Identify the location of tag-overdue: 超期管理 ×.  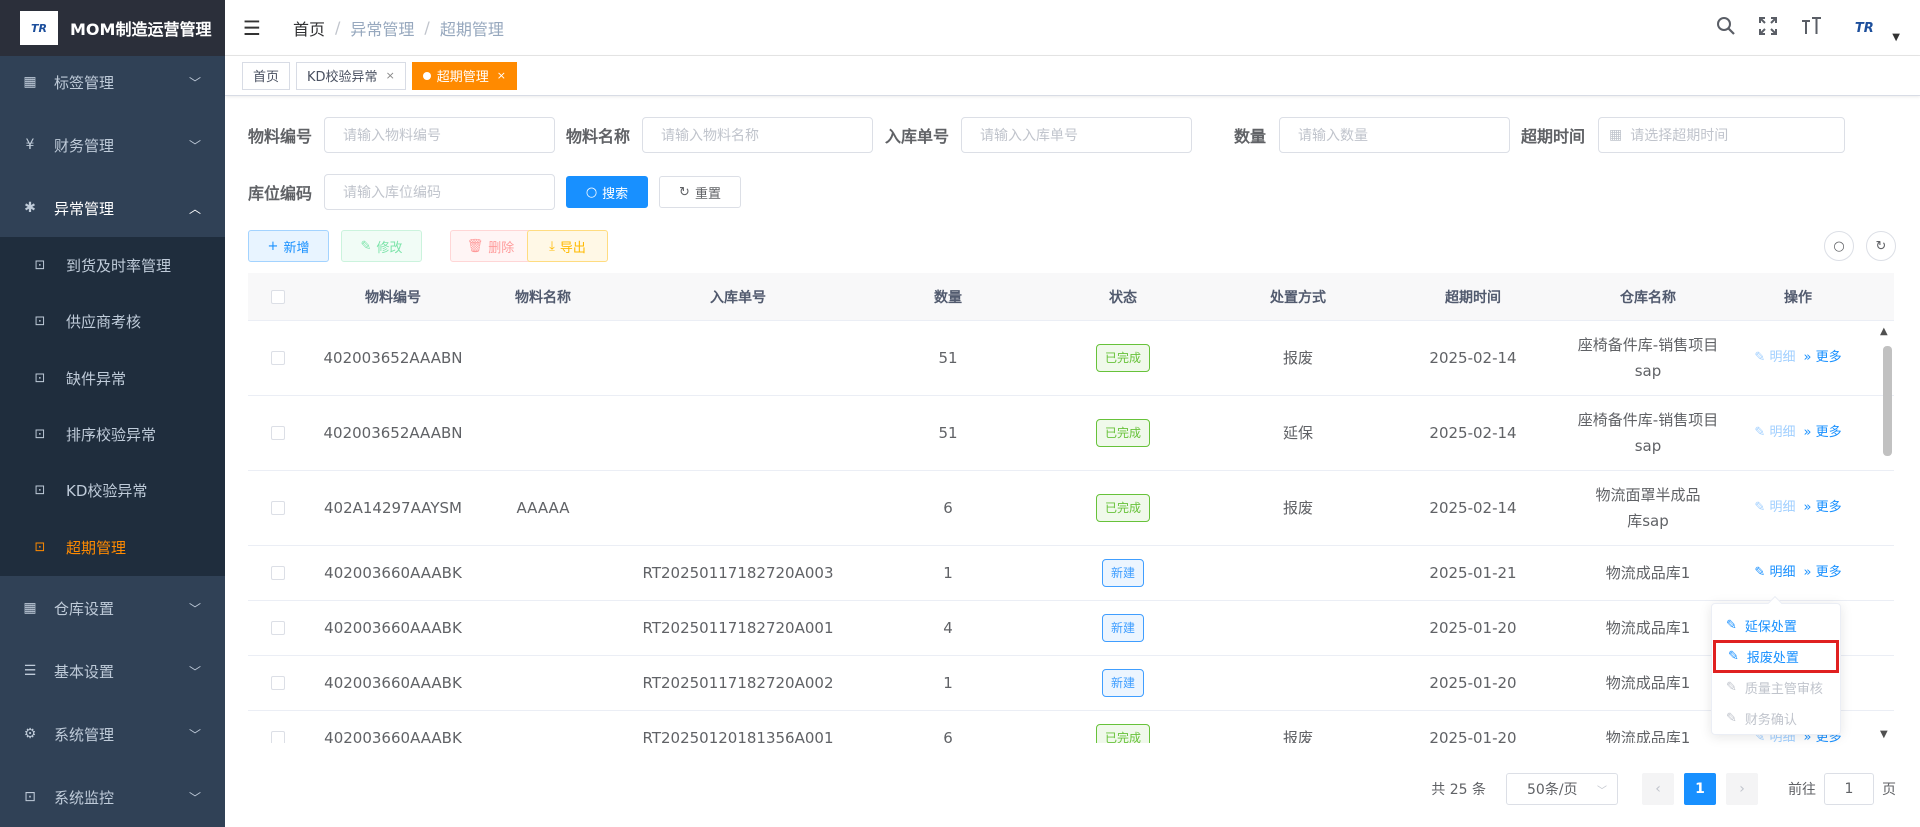
(464, 75).